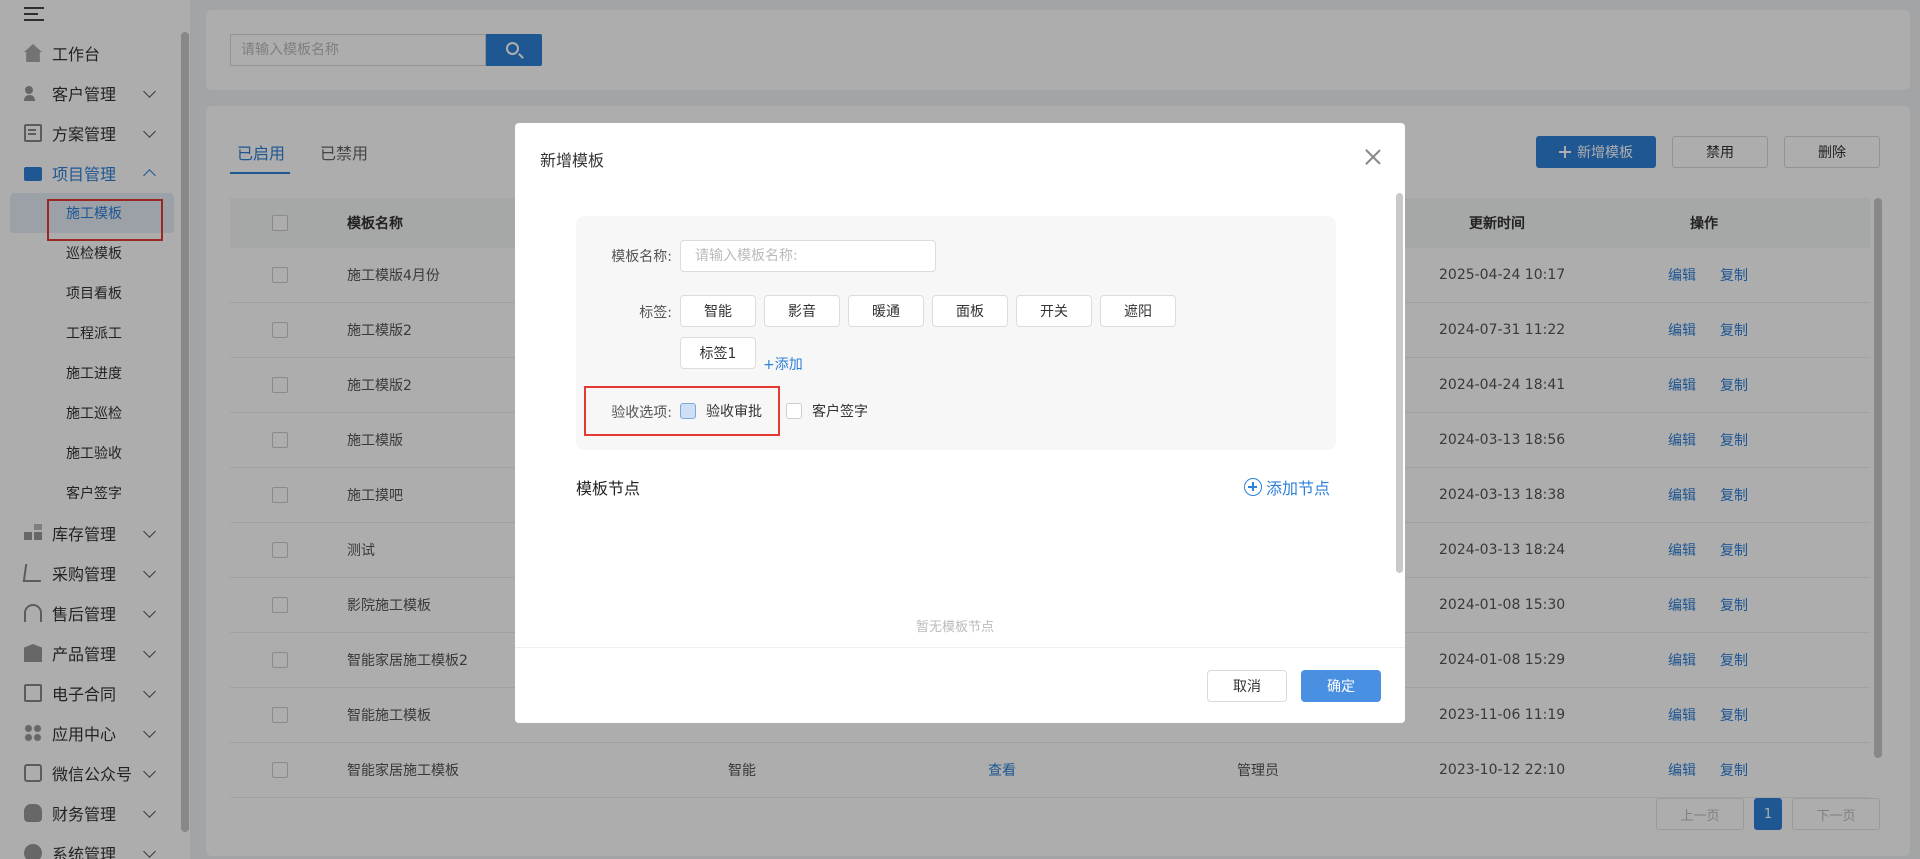 This screenshot has height=859, width=1920. Describe the element at coordinates (783, 364) in the screenshot. I see `add-tag-link: +添加` at that location.